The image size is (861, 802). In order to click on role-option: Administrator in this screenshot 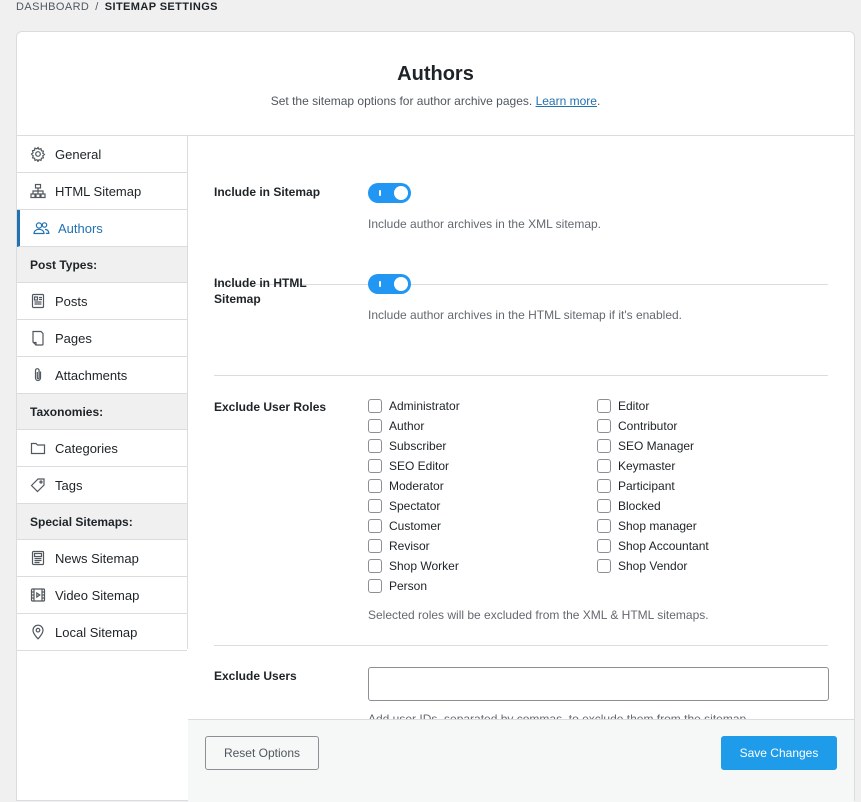, I will do `click(414, 406)`.